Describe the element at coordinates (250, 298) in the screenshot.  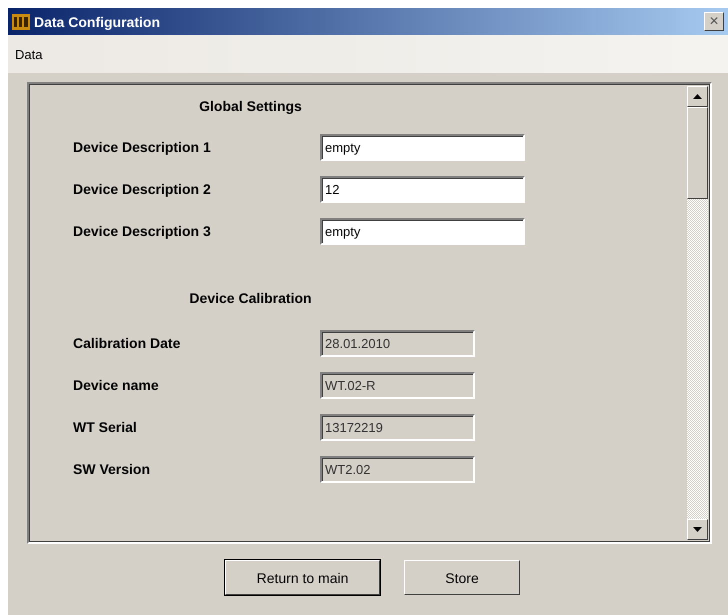
I see `section-heading: Device Calibration` at that location.